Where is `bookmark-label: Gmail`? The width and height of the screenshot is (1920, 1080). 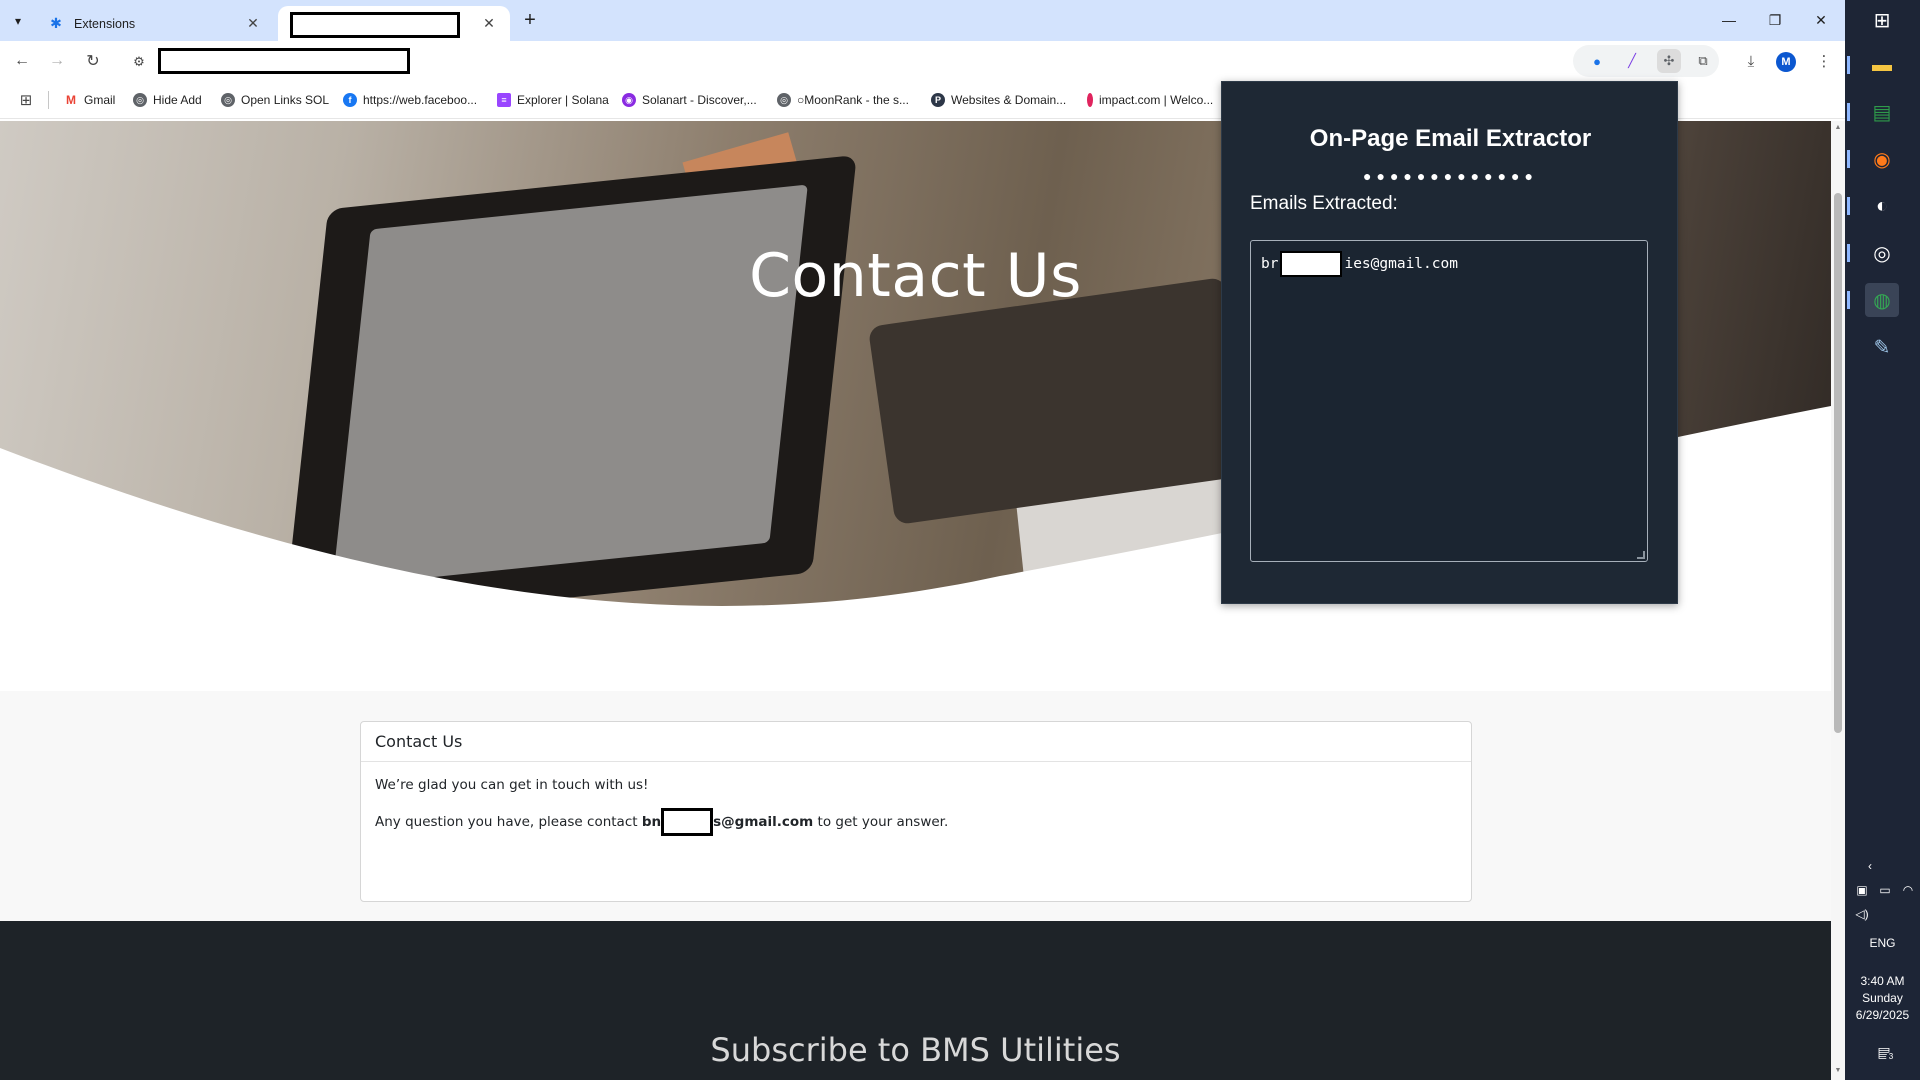
bookmark-label: Gmail is located at coordinates (100, 100).